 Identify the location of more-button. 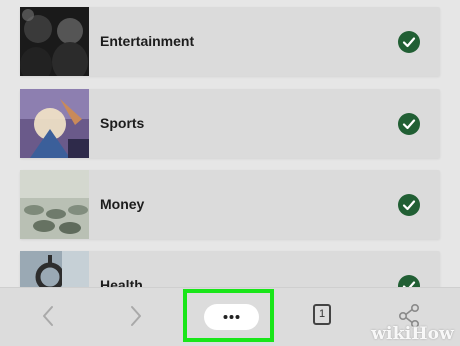
(231, 317).